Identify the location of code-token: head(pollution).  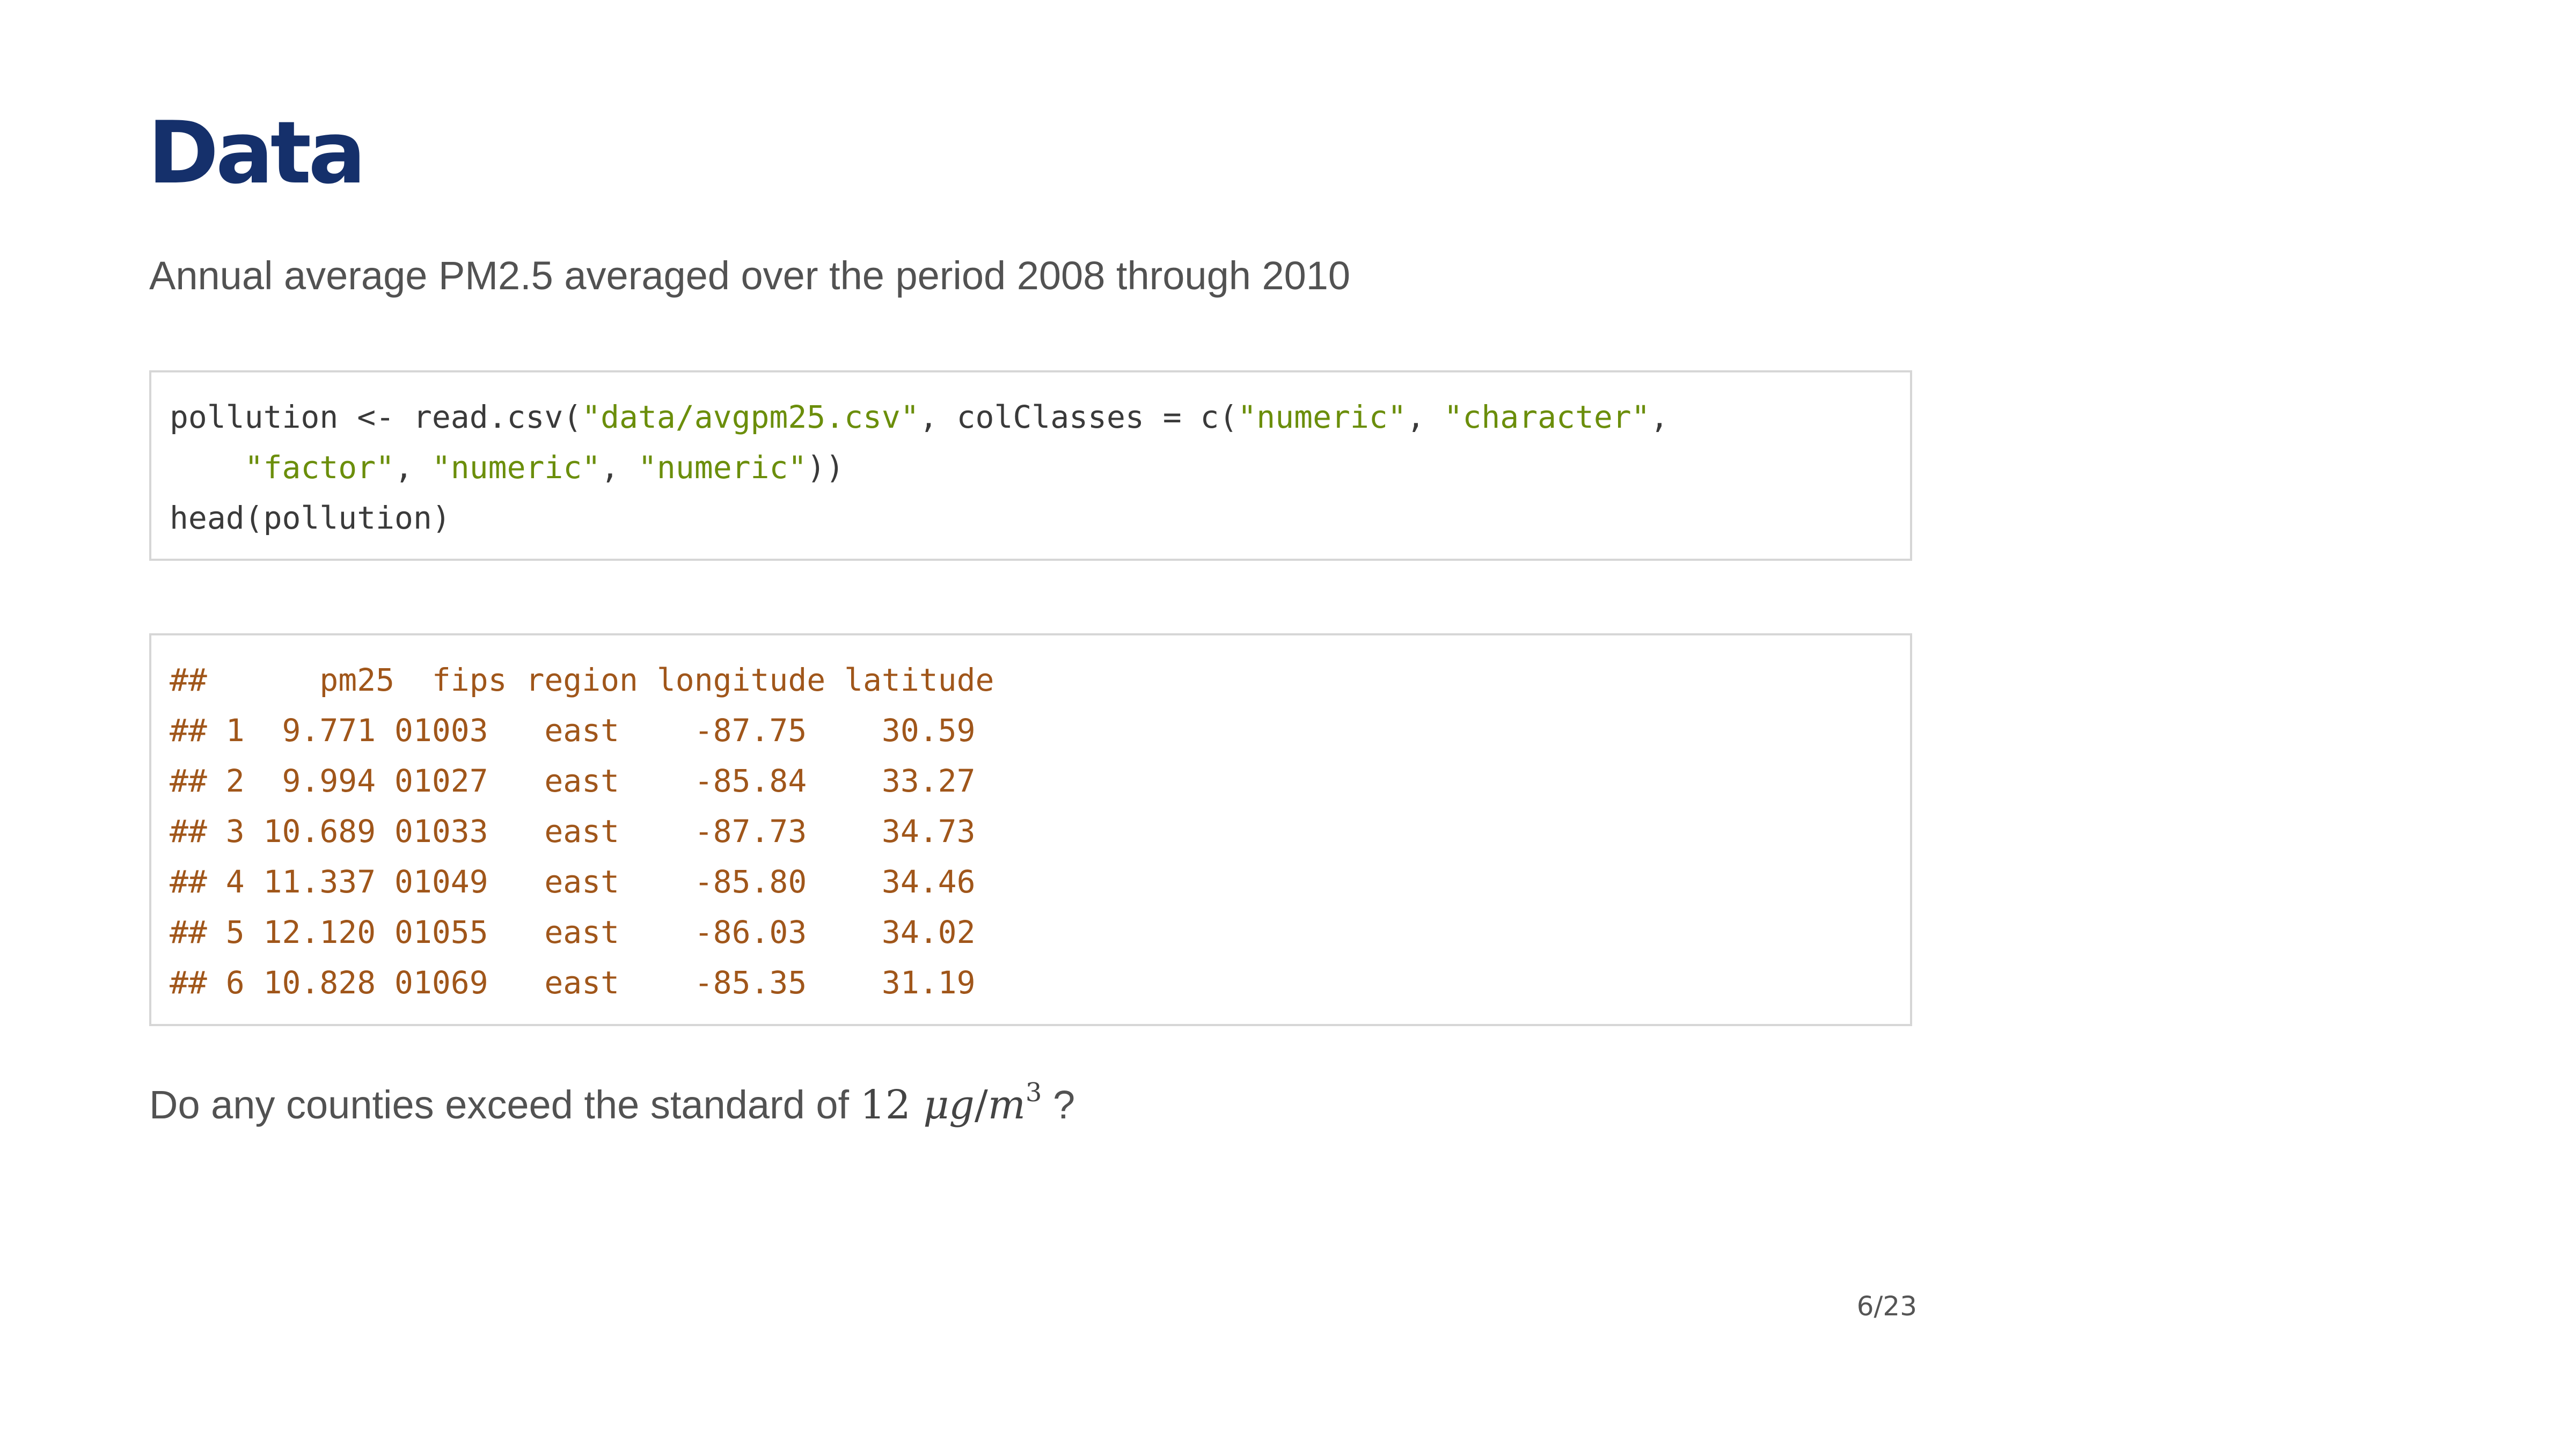
(310, 518).